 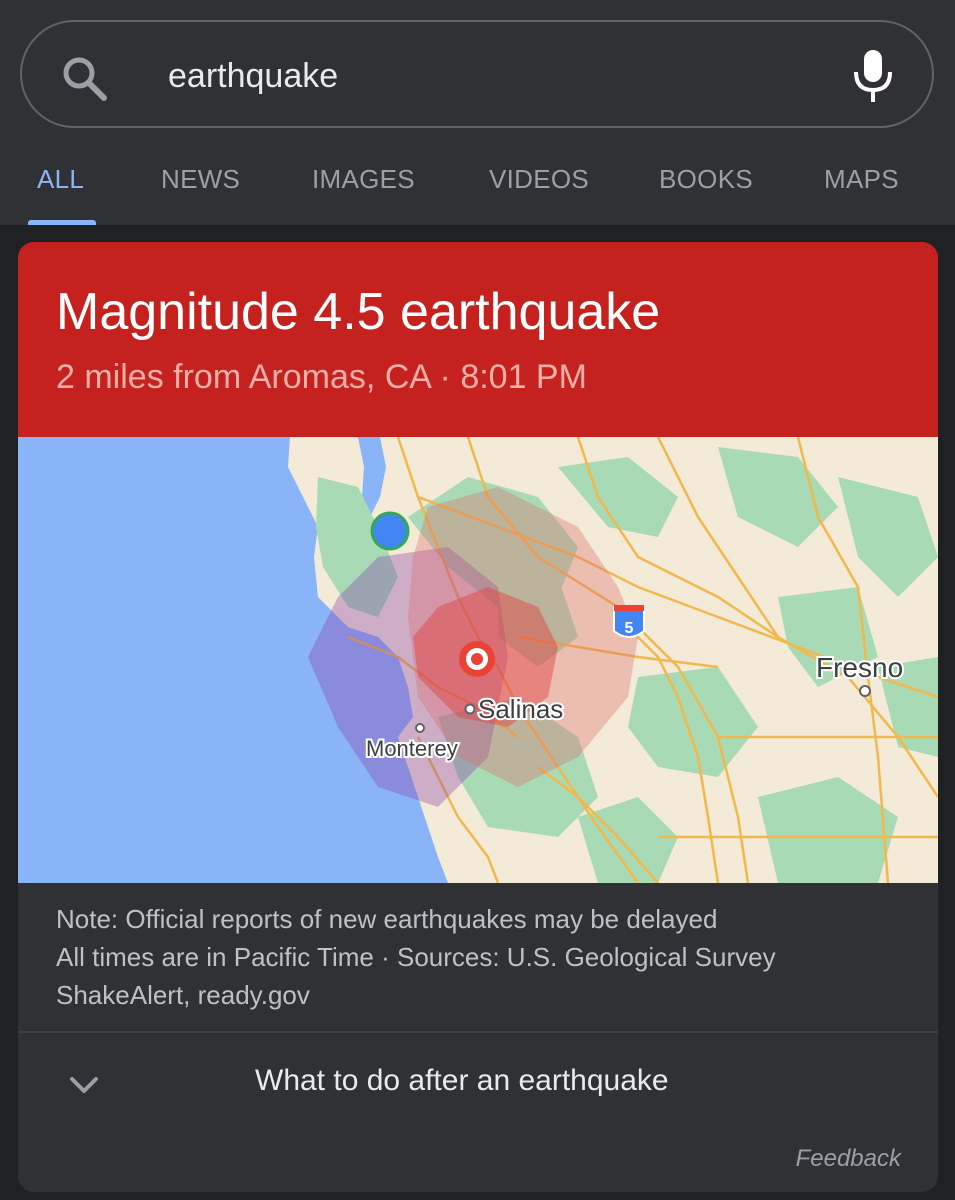 What do you see at coordinates (629, 628) in the screenshot?
I see `highway-number: 5` at bounding box center [629, 628].